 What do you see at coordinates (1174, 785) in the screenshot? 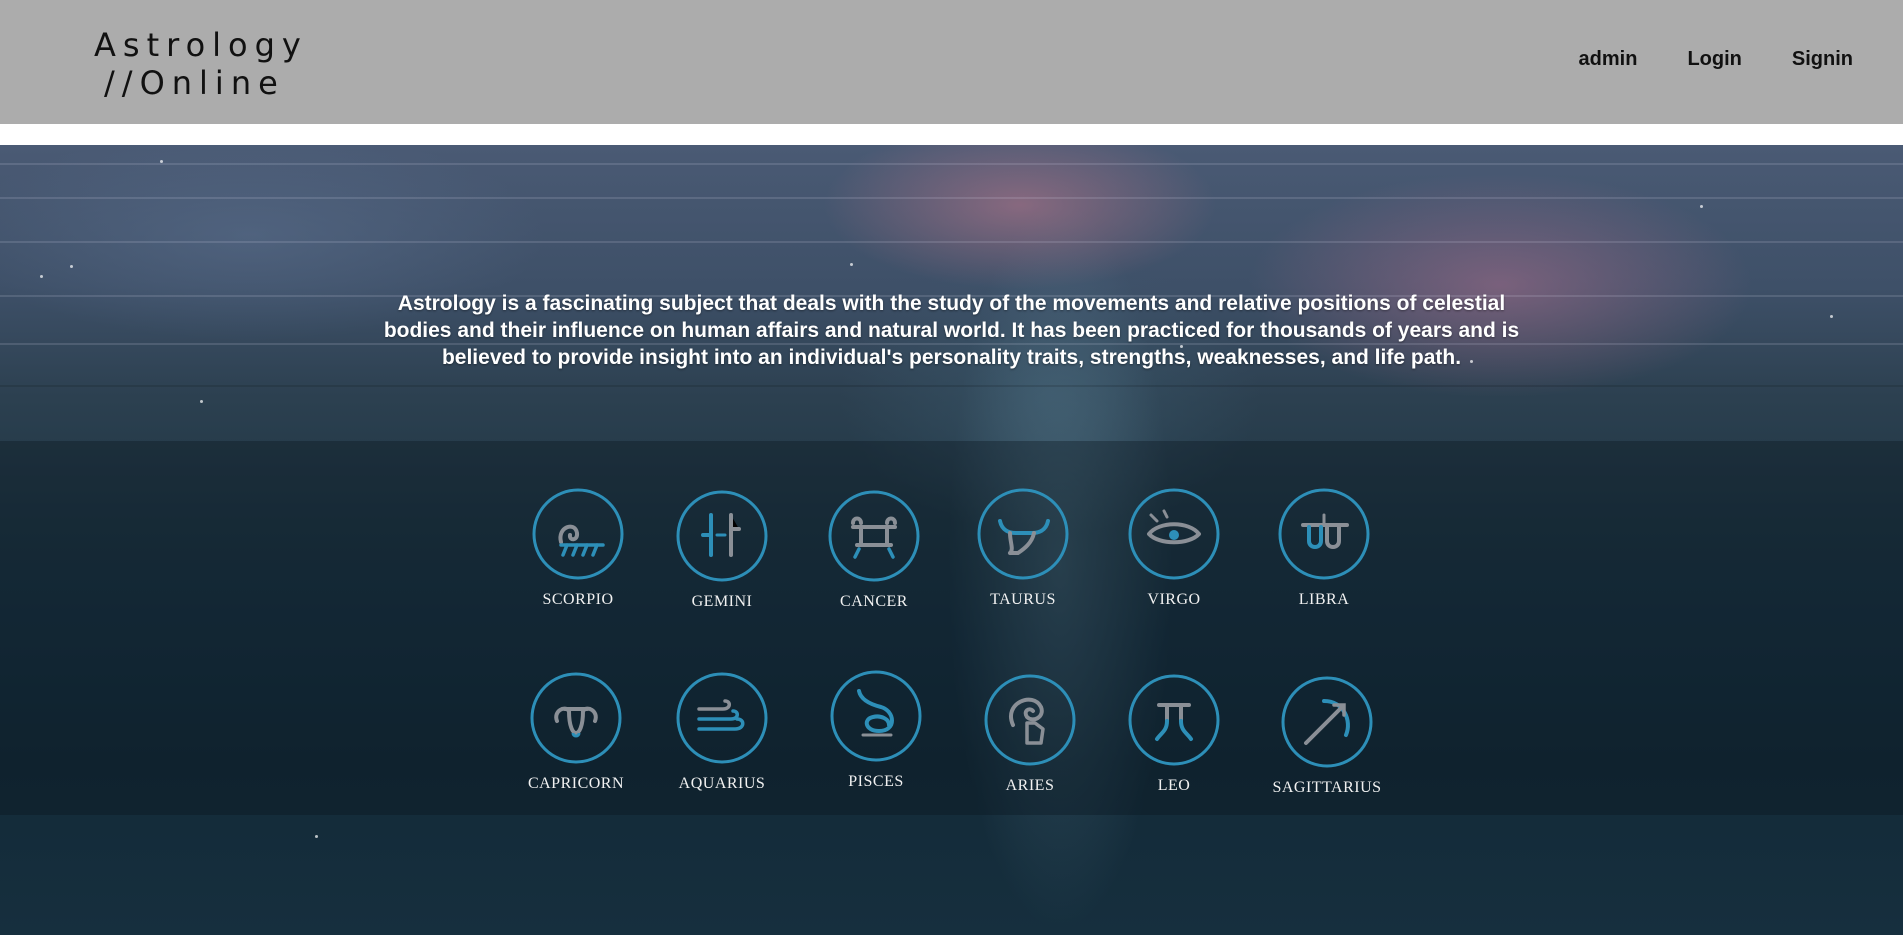
I see `sign-label: LEO` at bounding box center [1174, 785].